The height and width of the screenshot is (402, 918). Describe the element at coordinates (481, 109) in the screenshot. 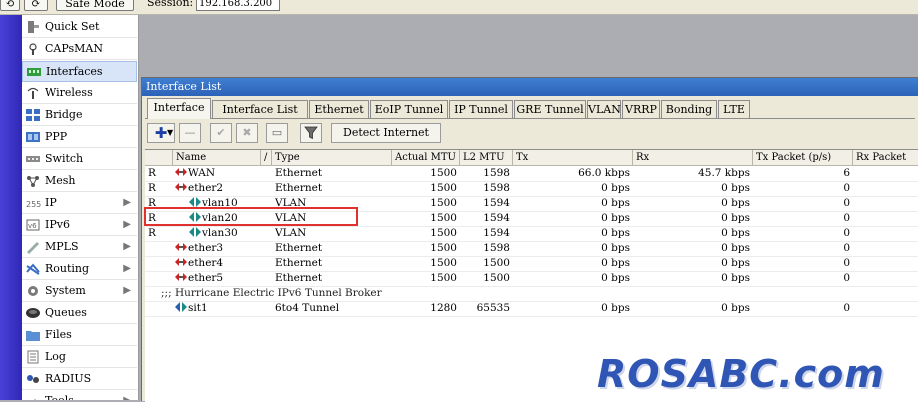

I see `tab-ip-tunnel: IP Tunnel` at that location.